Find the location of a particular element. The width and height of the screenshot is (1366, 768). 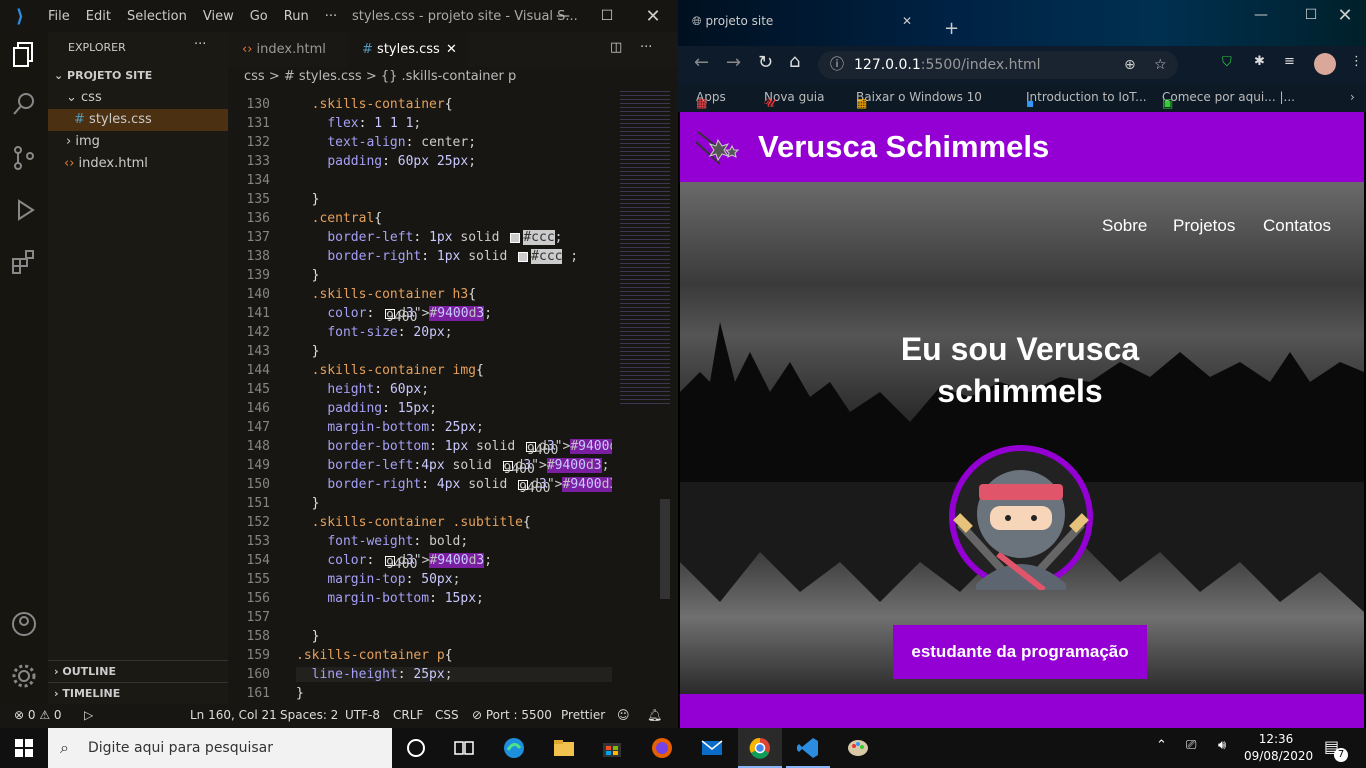

code-line: height: 60px; is located at coordinates (362, 389).